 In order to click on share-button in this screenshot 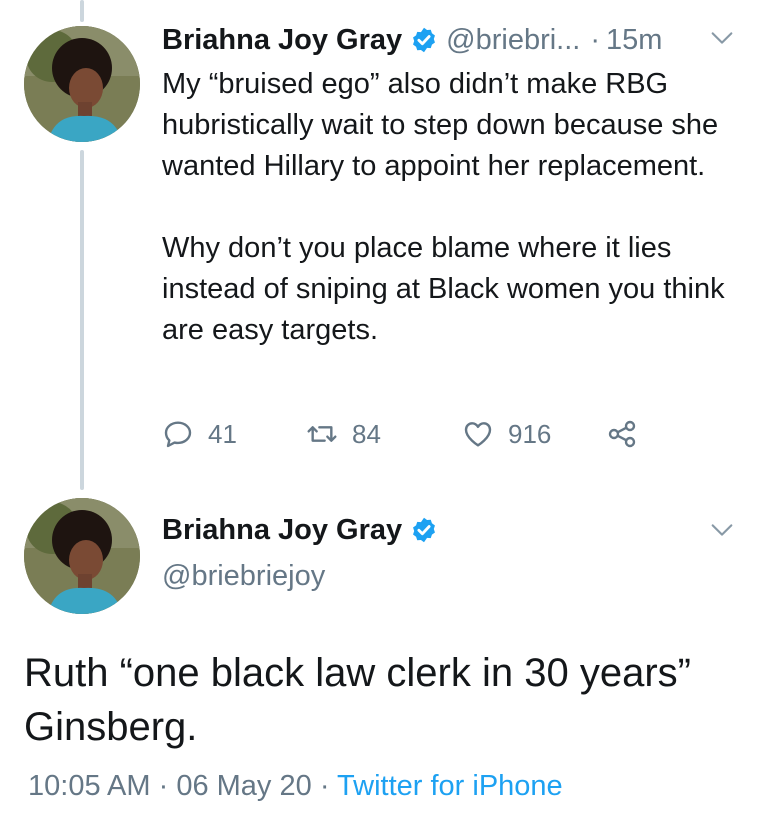, I will do `click(622, 434)`.